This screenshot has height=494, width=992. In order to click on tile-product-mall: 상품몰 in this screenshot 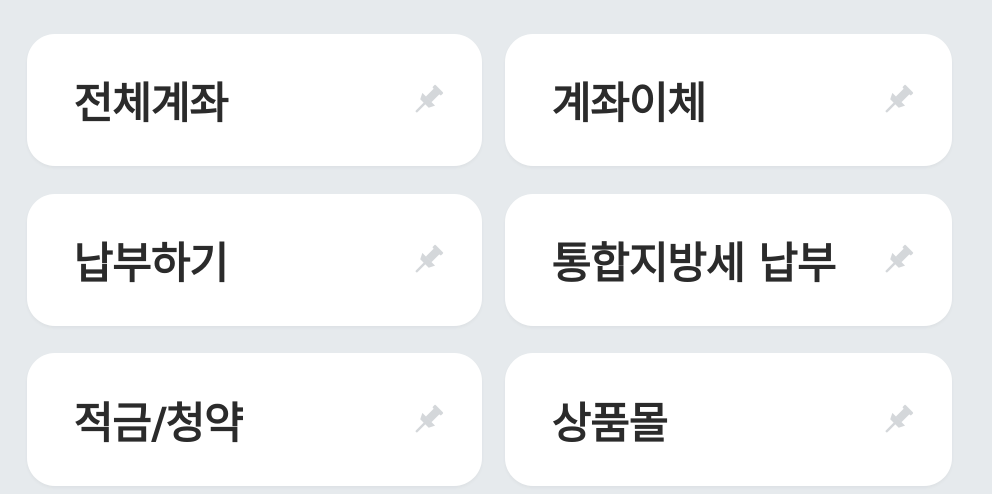, I will do `click(728, 419)`.